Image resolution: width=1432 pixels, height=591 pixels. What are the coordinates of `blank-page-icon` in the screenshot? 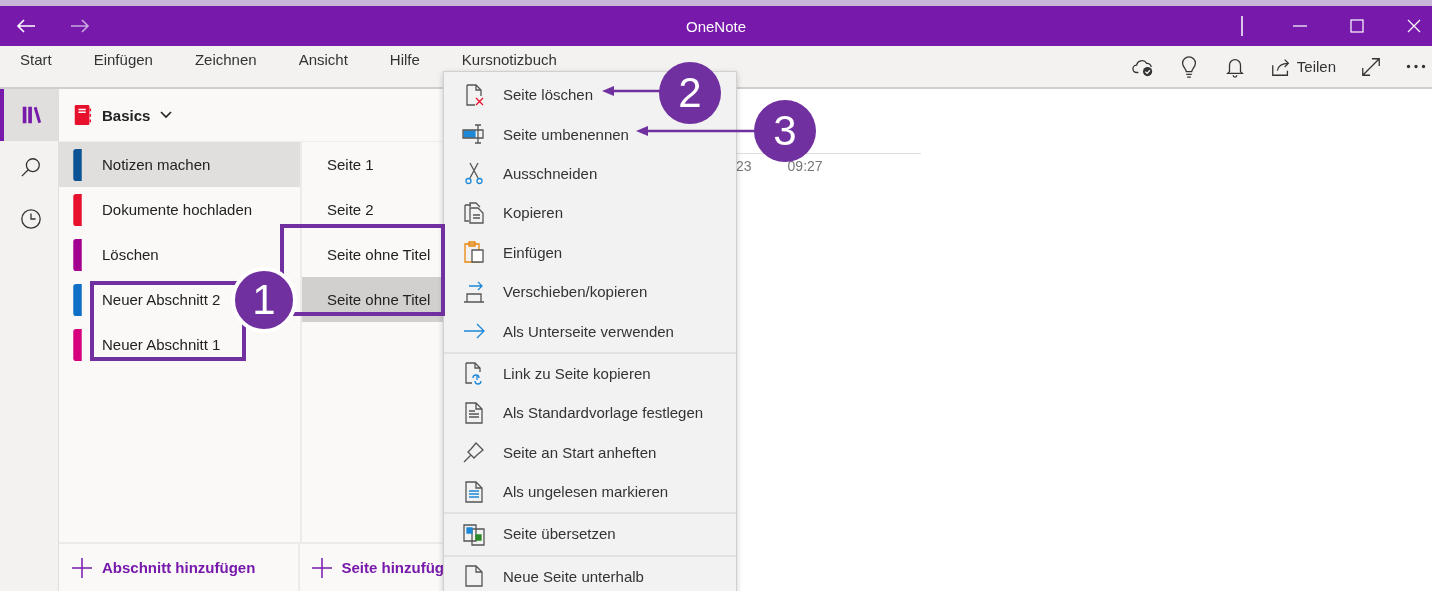 It's located at (474, 576).